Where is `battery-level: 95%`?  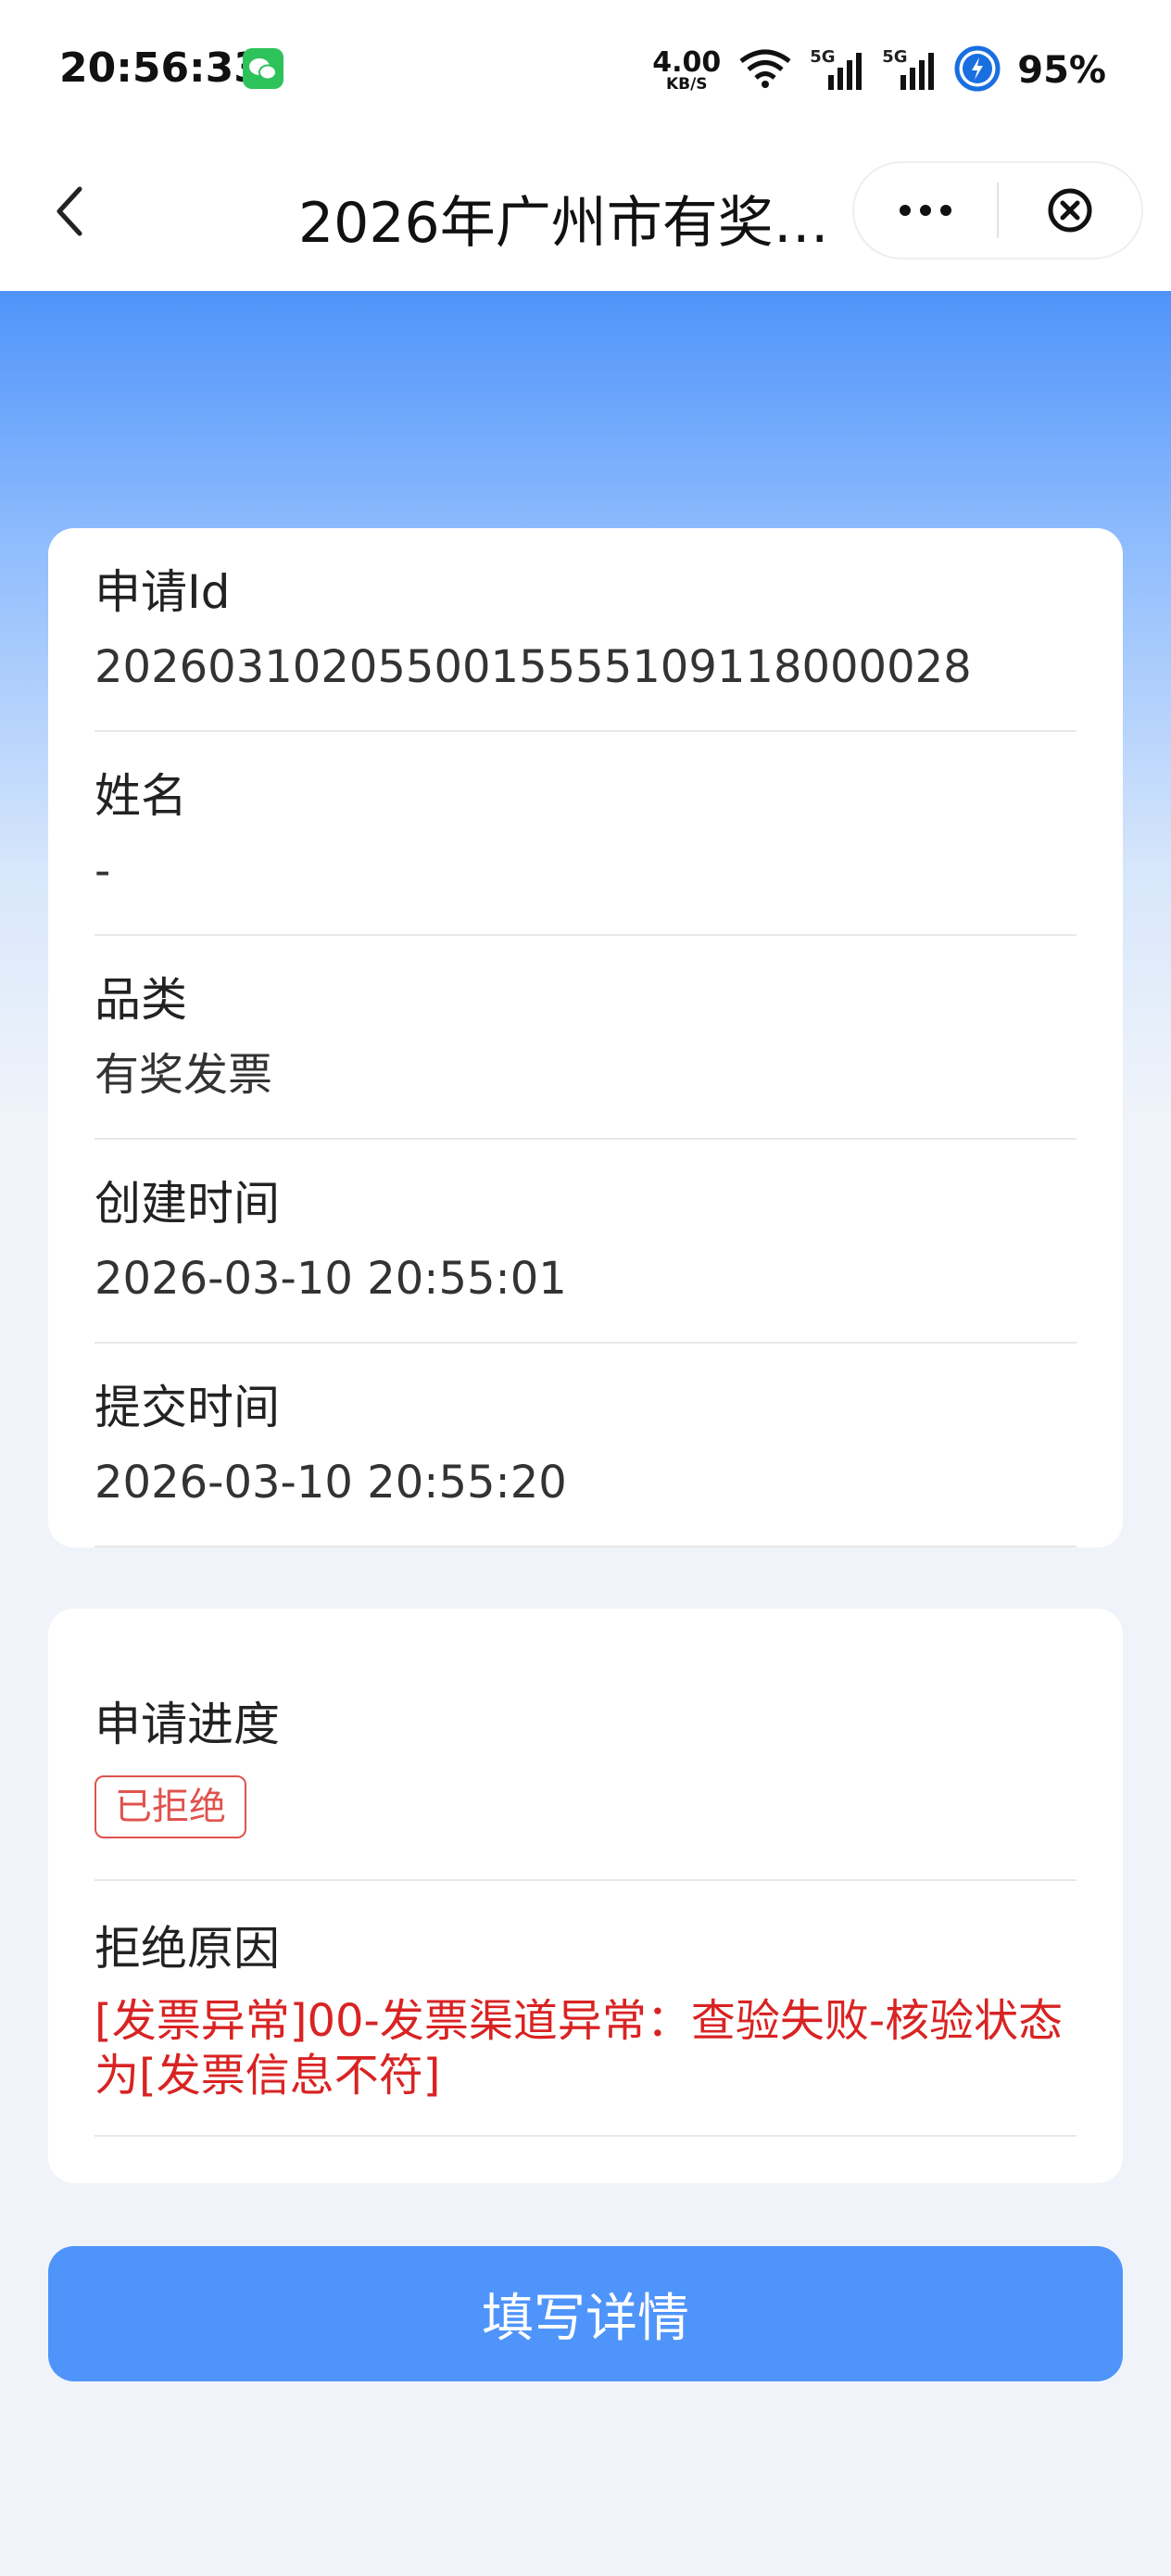
battery-level: 95% is located at coordinates (1062, 70).